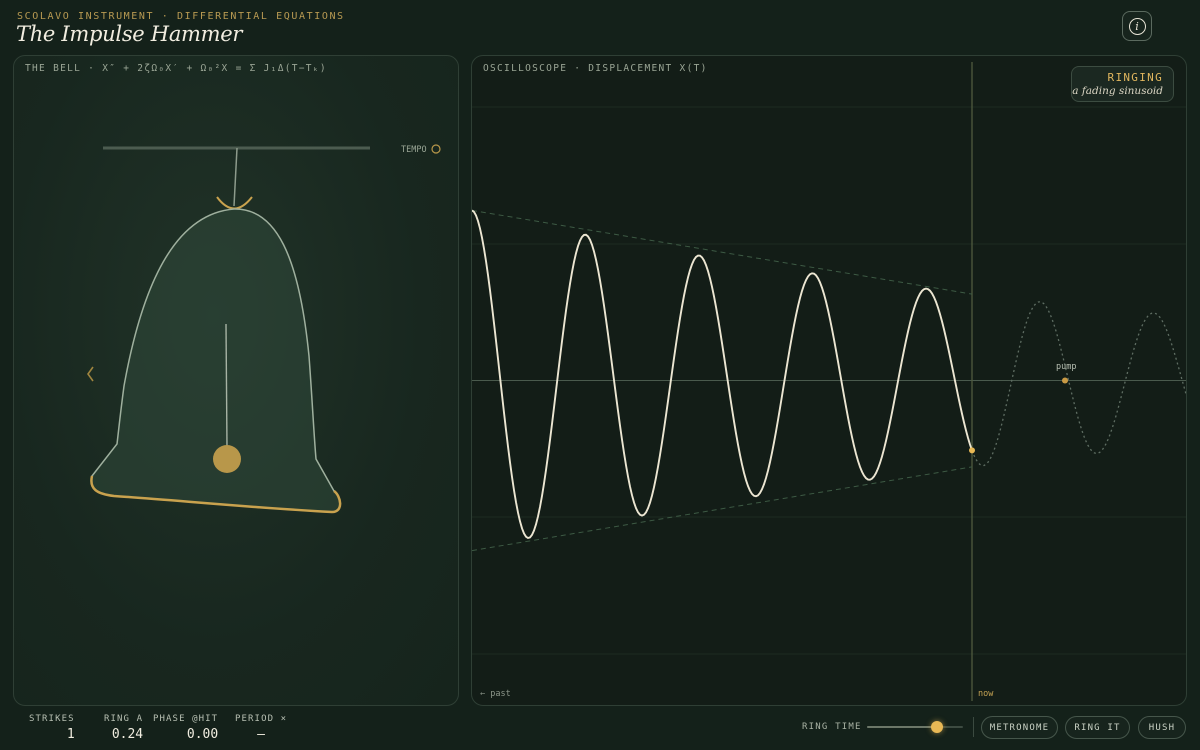 The height and width of the screenshot is (750, 1200). Describe the element at coordinates (722, 252) in the screenshot. I see `envelope-upper` at that location.